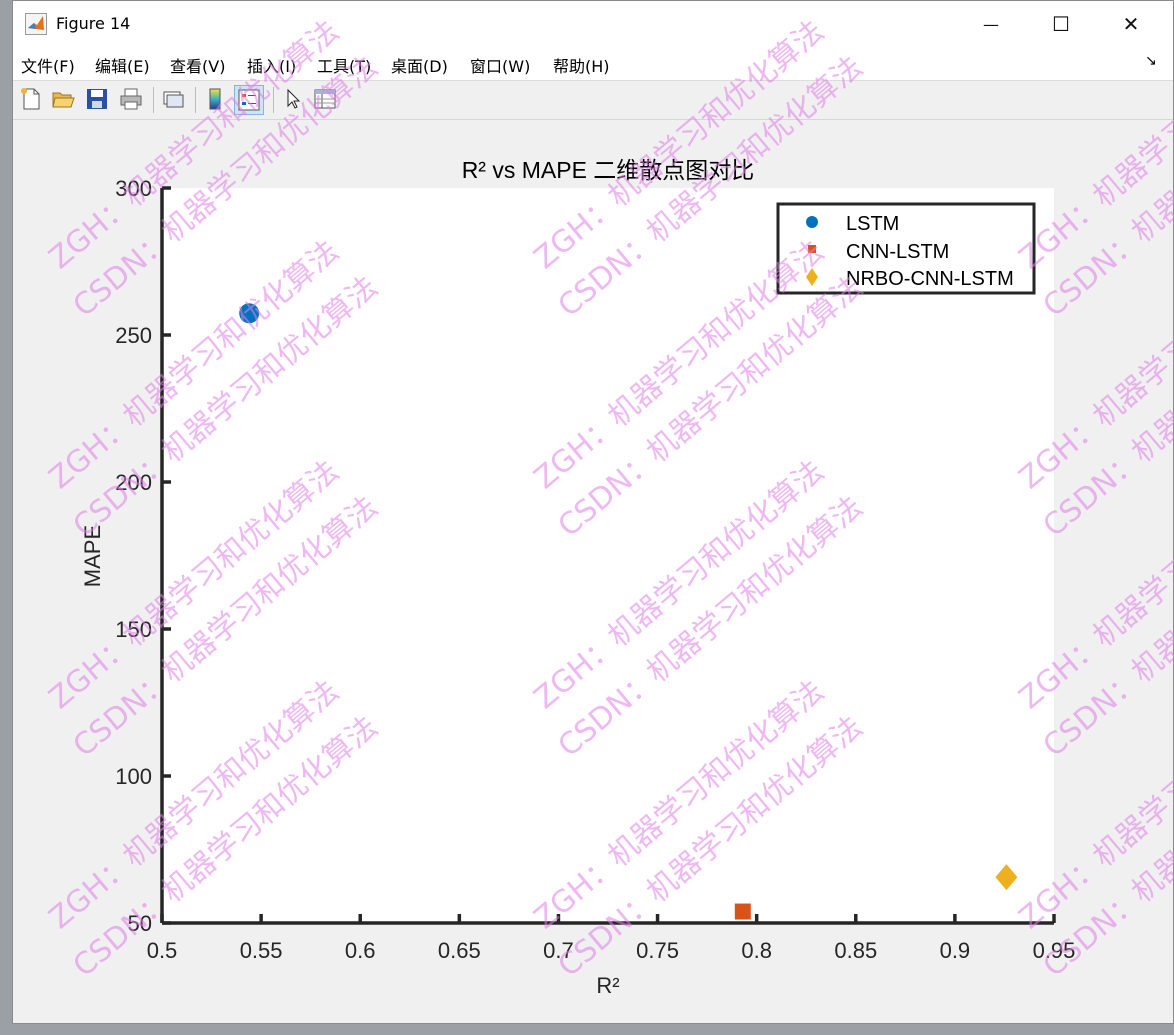 This screenshot has height=1035, width=1174. Describe the element at coordinates (855, 950) in the screenshot. I see `x-tick-label: 0.85` at that location.